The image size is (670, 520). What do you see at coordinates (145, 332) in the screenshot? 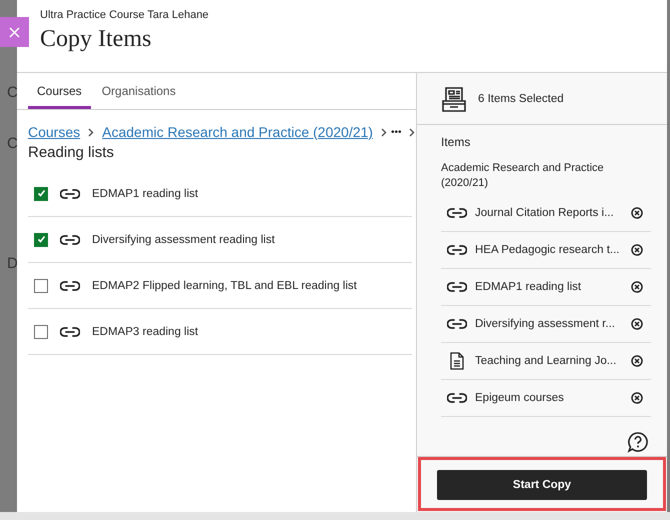
I see `item-label: EDMAP3 reading list` at bounding box center [145, 332].